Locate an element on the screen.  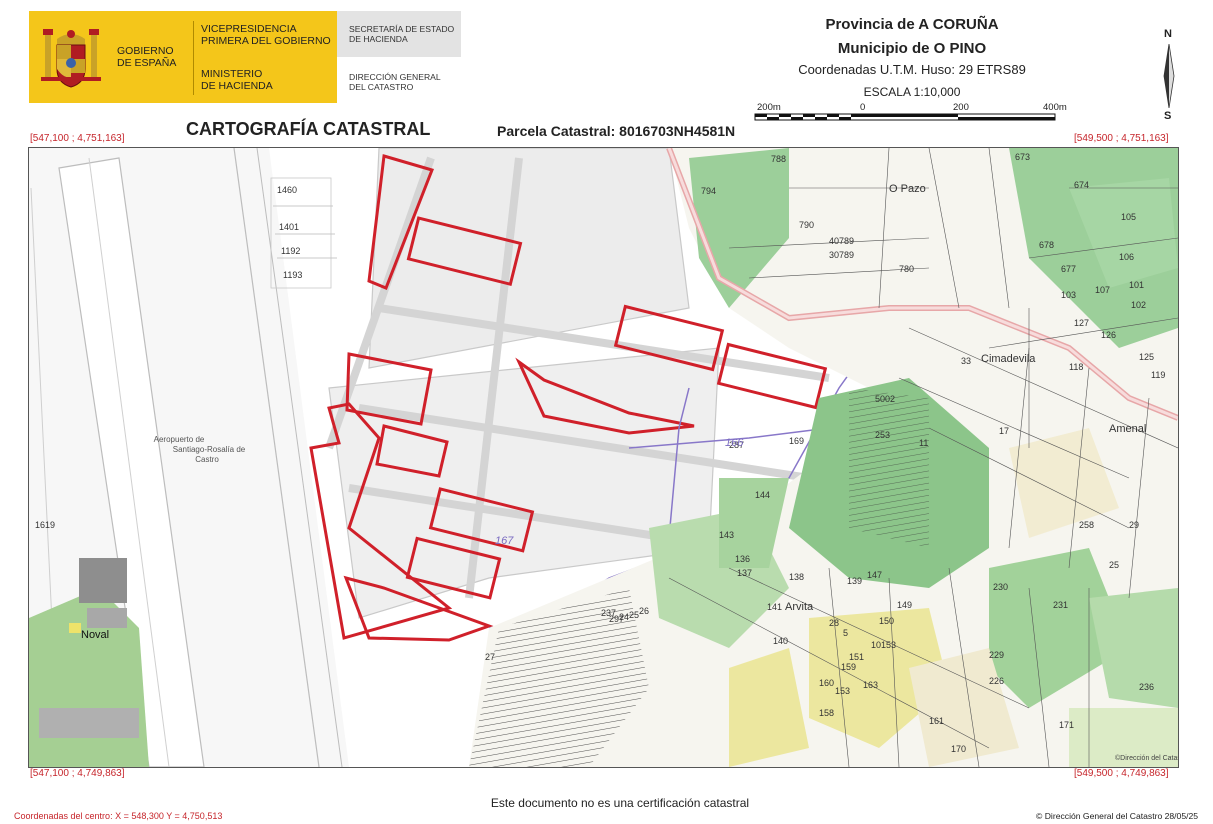
pnum: 144 is located at coordinates (762, 495).